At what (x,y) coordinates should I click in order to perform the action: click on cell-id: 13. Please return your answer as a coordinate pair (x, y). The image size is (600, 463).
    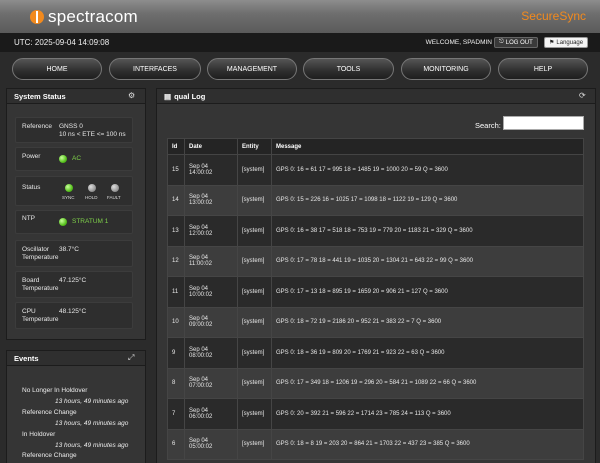
    Looking at the image, I should click on (176, 231).